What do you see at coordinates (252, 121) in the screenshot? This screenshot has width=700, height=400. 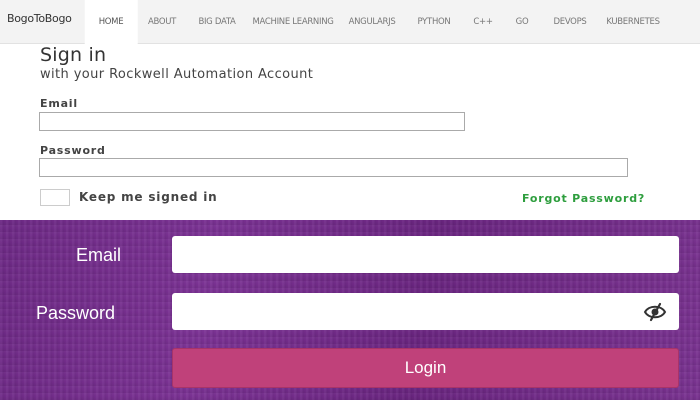 I see `email-field` at bounding box center [252, 121].